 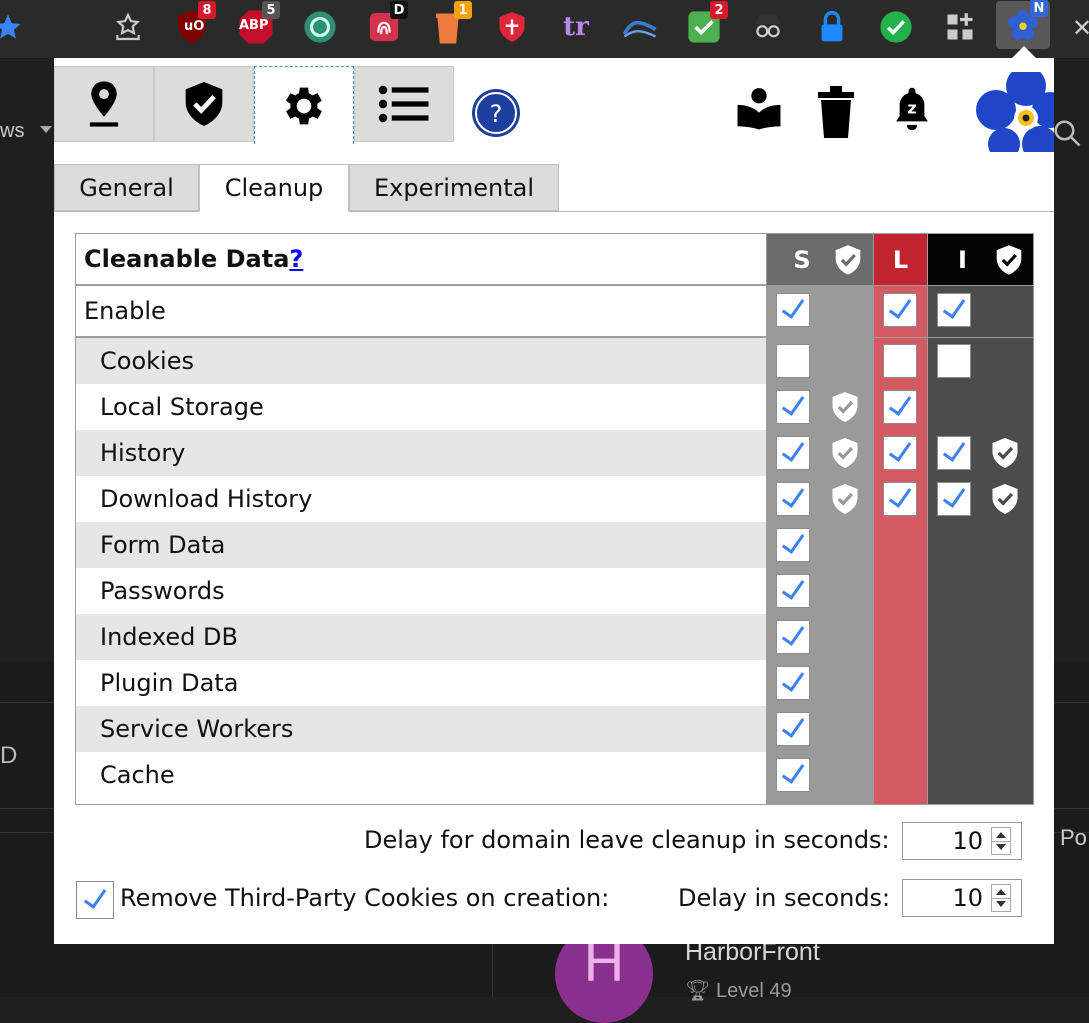 What do you see at coordinates (421, 591) in the screenshot?
I see `table-row: Passwords` at bounding box center [421, 591].